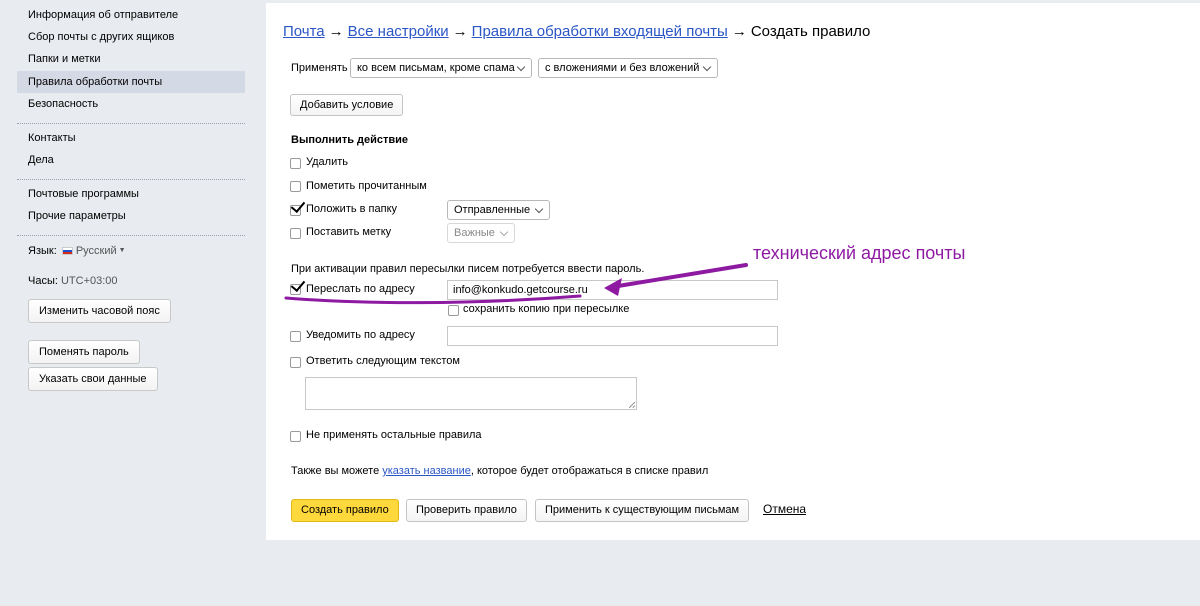 Image resolution: width=1200 pixels, height=606 pixels. What do you see at coordinates (131, 15) in the screenshot?
I see `sidebar-item-sender-info: Информация об отправителе` at bounding box center [131, 15].